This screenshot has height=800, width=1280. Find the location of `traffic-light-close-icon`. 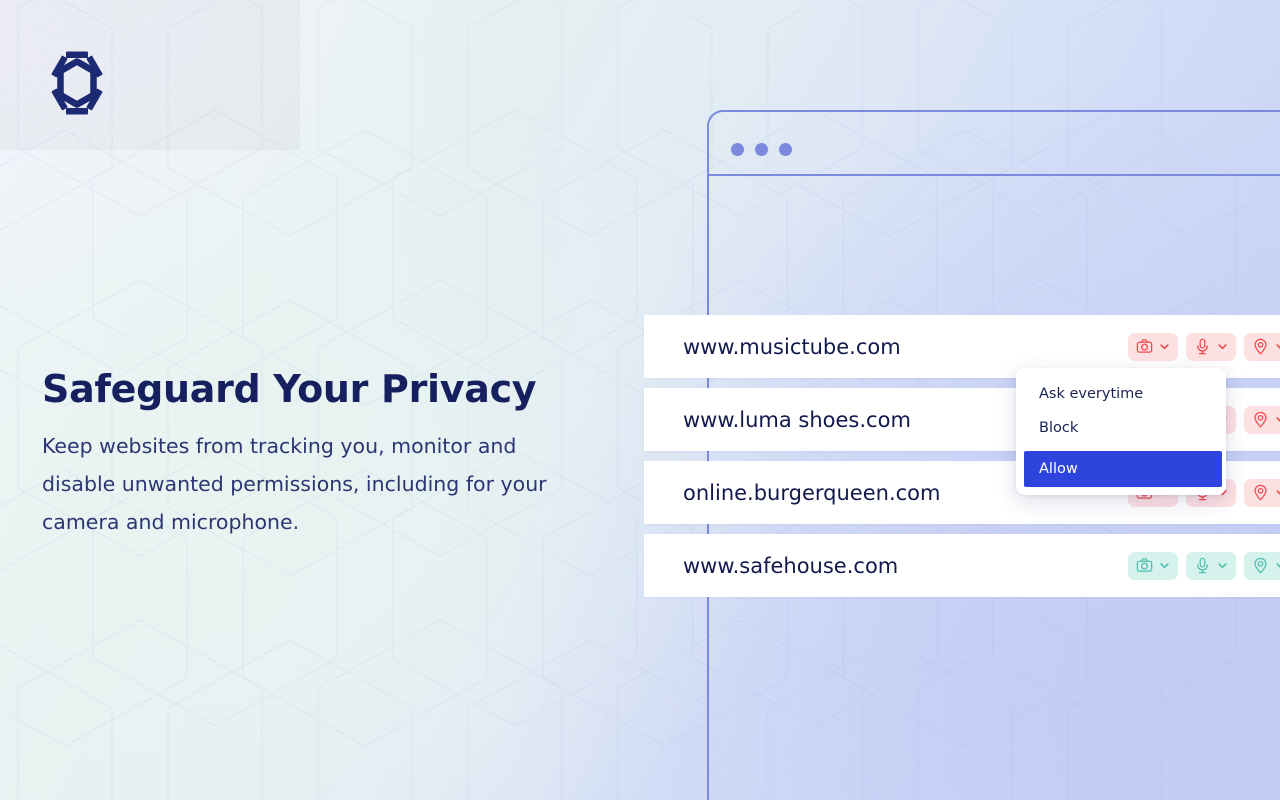

traffic-light-close-icon is located at coordinates (737, 149).